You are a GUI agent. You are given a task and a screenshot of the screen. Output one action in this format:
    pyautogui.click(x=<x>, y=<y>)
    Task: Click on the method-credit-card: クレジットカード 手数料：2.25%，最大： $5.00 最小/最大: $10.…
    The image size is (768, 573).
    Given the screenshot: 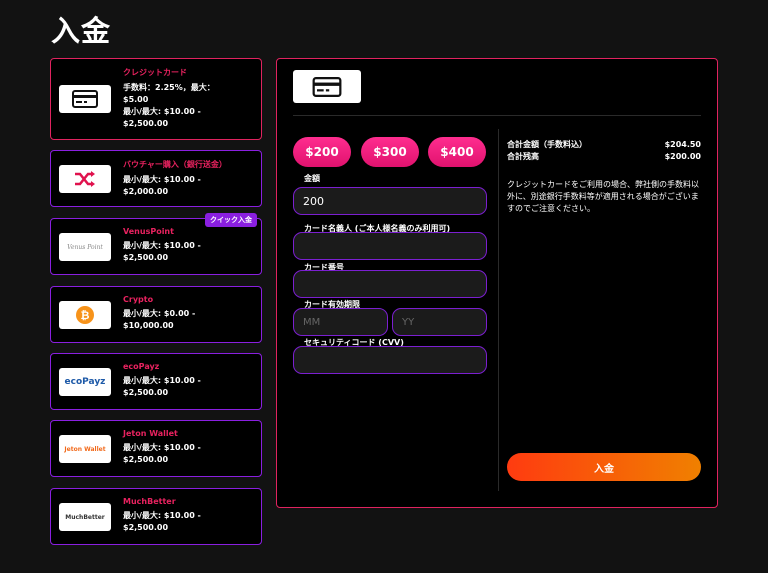 What is the action you would take?
    pyautogui.click(x=156, y=99)
    